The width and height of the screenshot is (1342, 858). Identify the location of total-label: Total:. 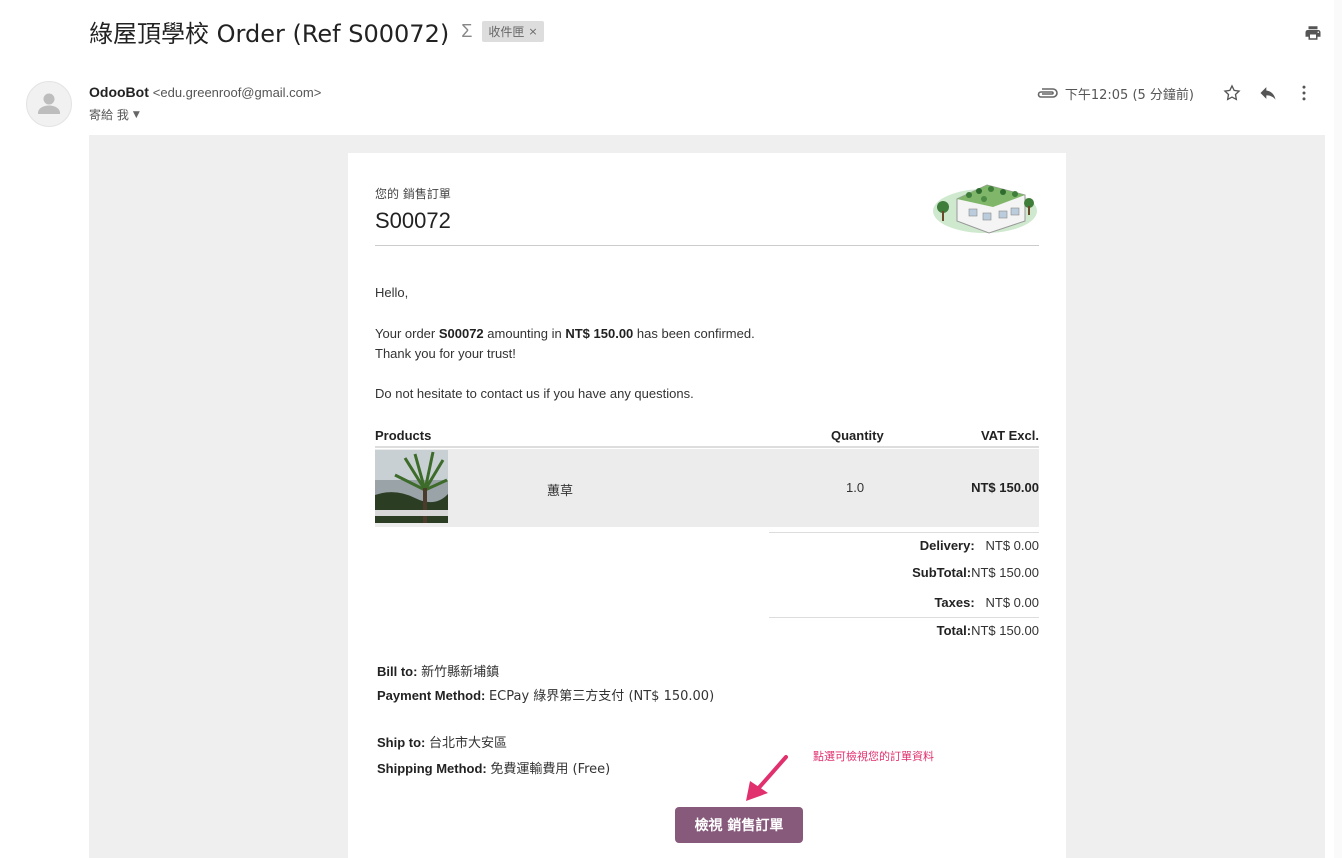
(954, 630).